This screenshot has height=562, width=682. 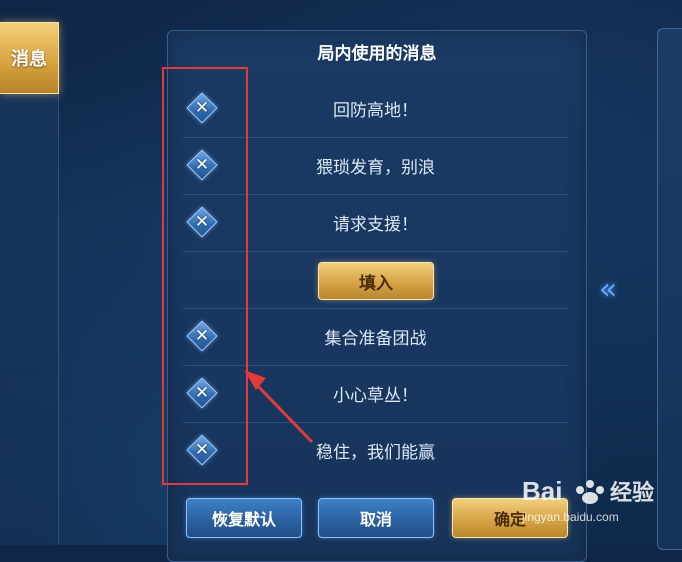 I want to click on svg-text: Bai, so click(x=542, y=491).